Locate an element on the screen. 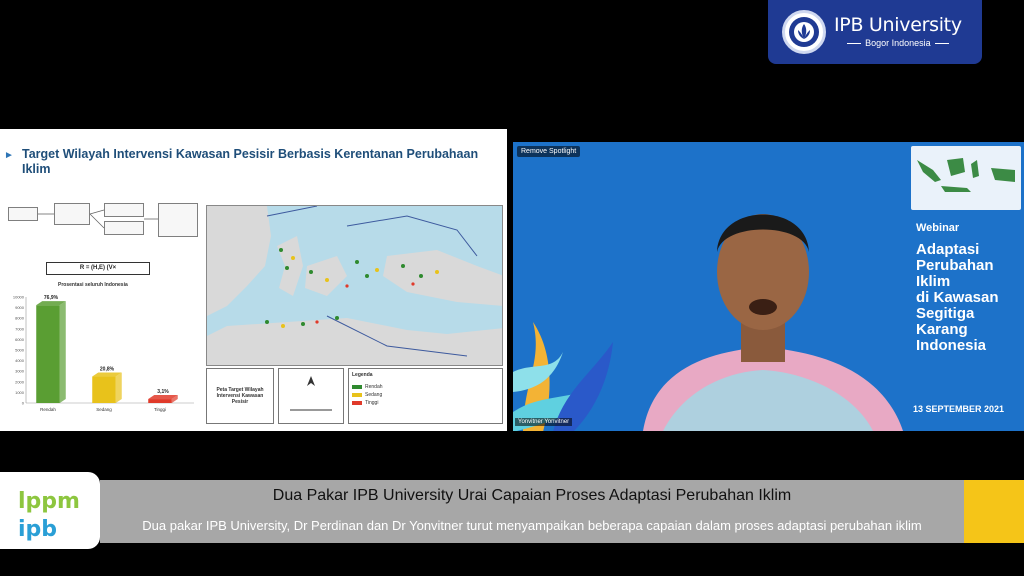 The height and width of the screenshot is (576, 1024). x-tick-label: Rendah is located at coordinates (48, 409).